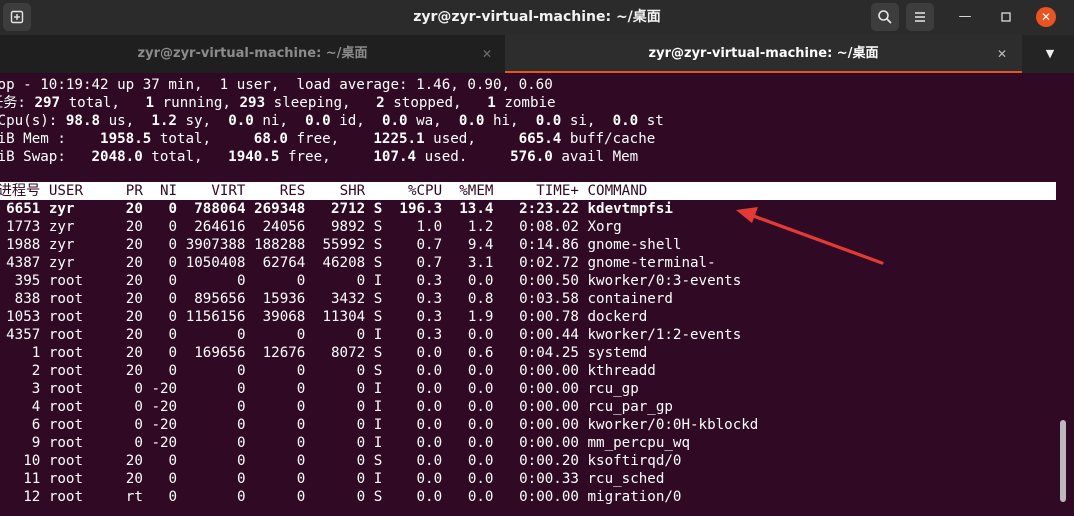  I want to click on cell-virt: 264616, so click(220, 227).